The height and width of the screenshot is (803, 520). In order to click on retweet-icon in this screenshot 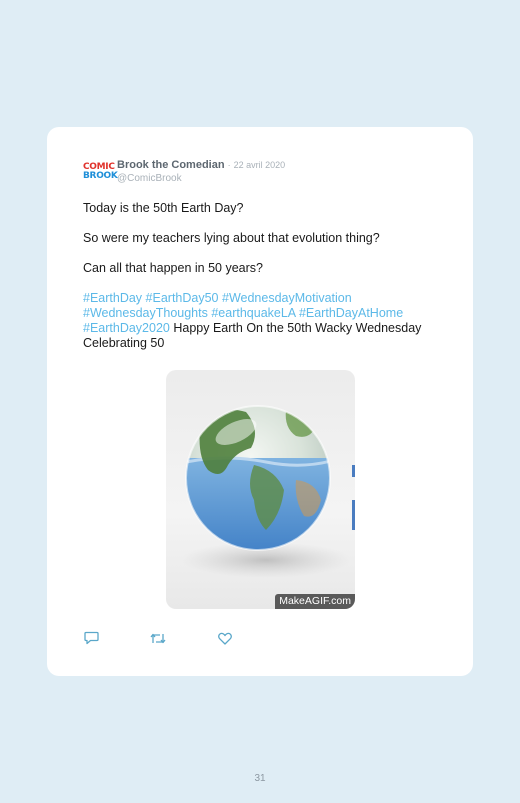, I will do `click(158, 638)`.